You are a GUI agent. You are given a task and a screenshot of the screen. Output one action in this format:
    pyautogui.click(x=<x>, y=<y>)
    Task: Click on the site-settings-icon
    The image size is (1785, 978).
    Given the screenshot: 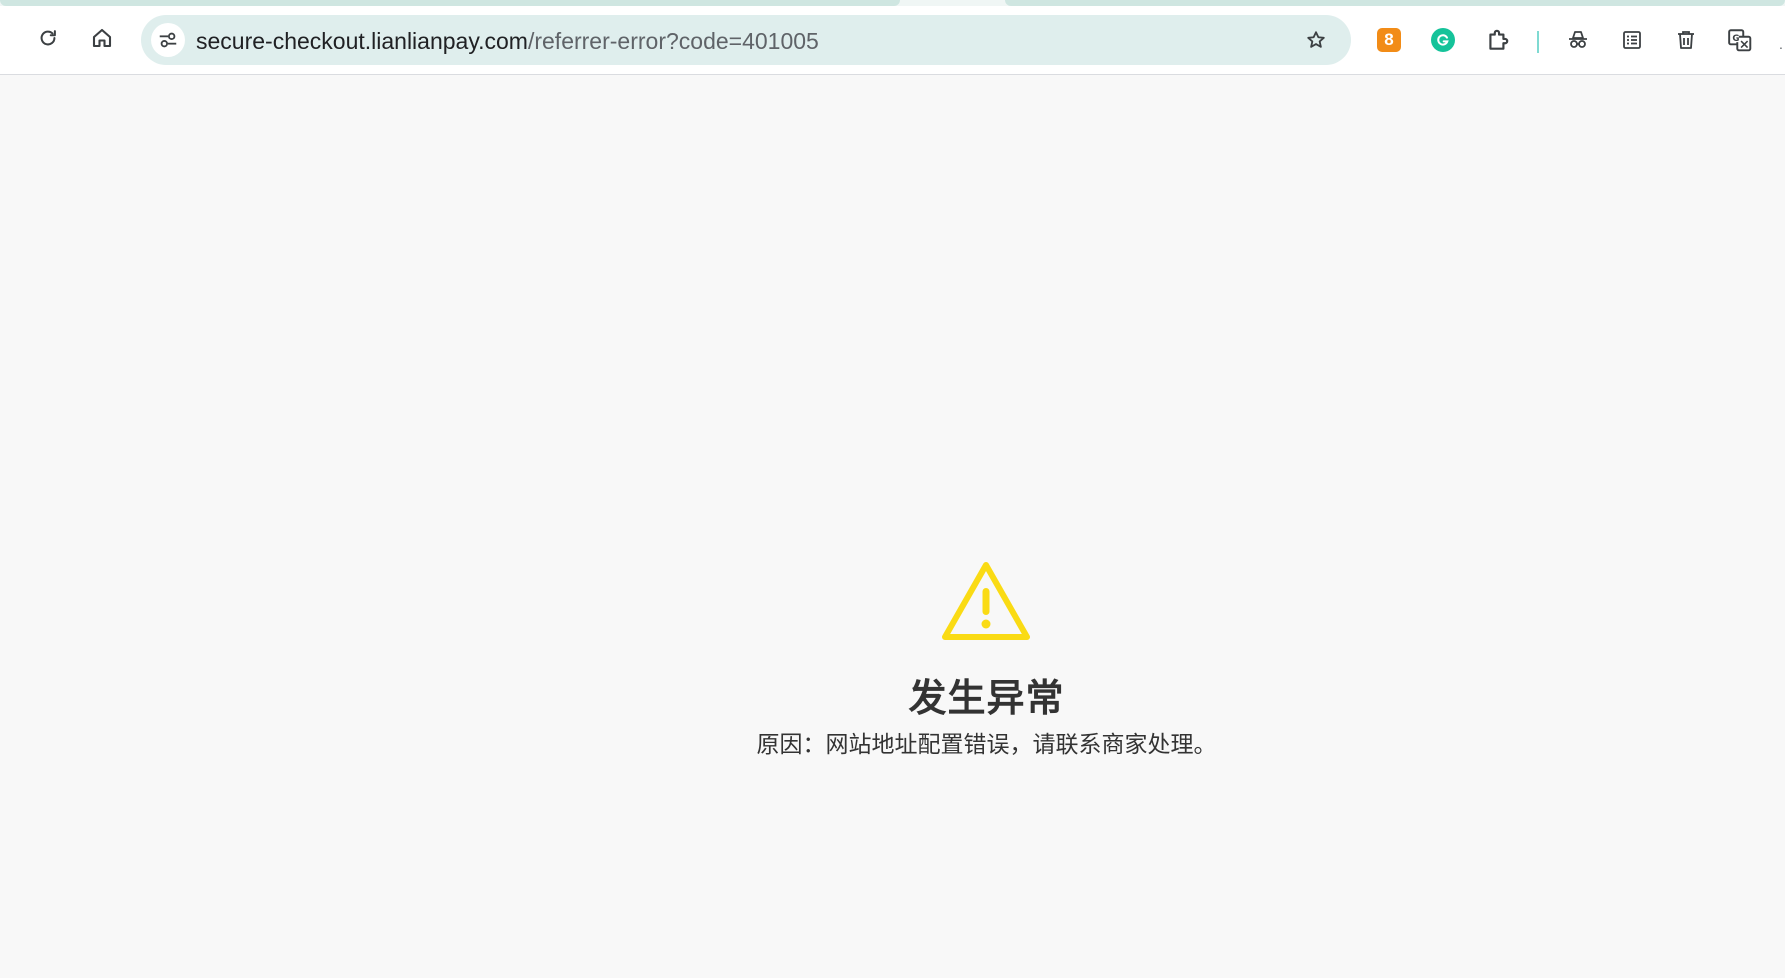 What is the action you would take?
    pyautogui.click(x=168, y=40)
    